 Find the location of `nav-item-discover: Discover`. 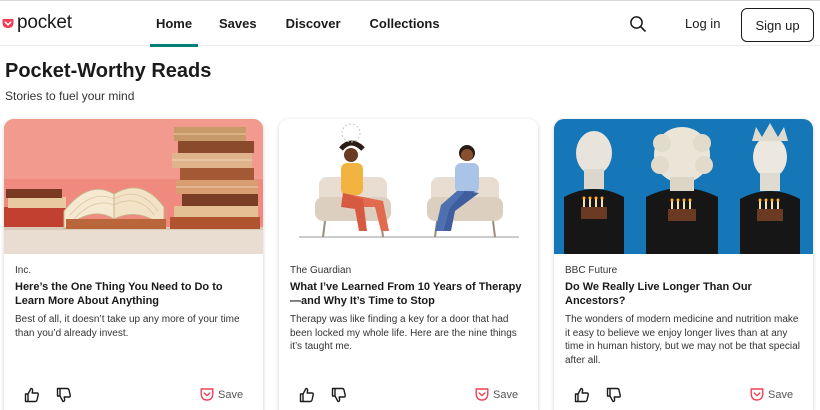

nav-item-discover: Discover is located at coordinates (313, 24).